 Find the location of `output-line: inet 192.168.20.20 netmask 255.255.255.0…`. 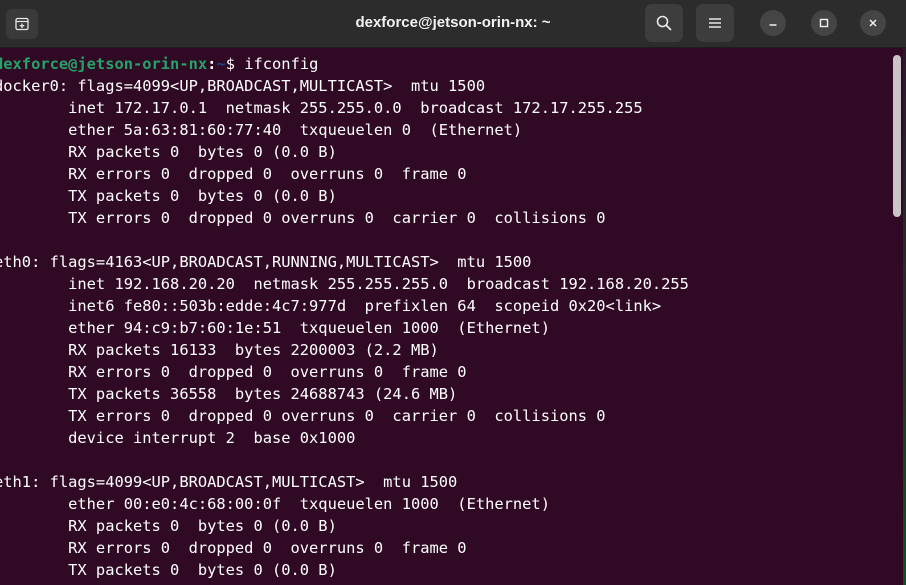

output-line: inet 192.168.20.20 netmask 255.255.255.0… is located at coordinates (344, 284).